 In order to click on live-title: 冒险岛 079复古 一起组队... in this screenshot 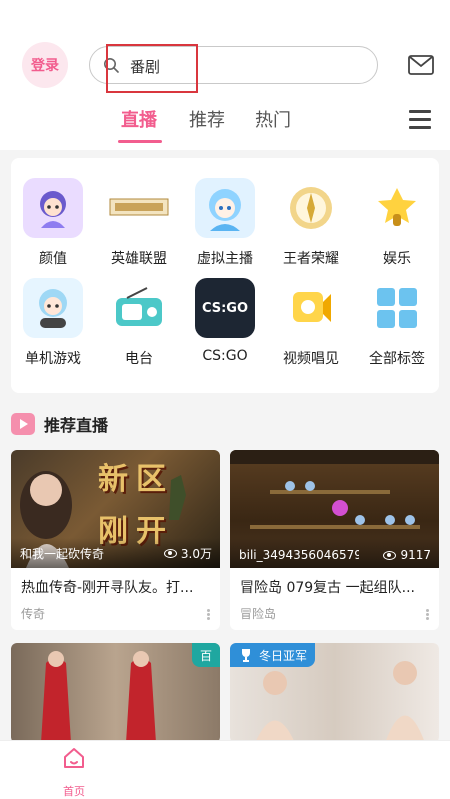, I will do `click(327, 588)`.